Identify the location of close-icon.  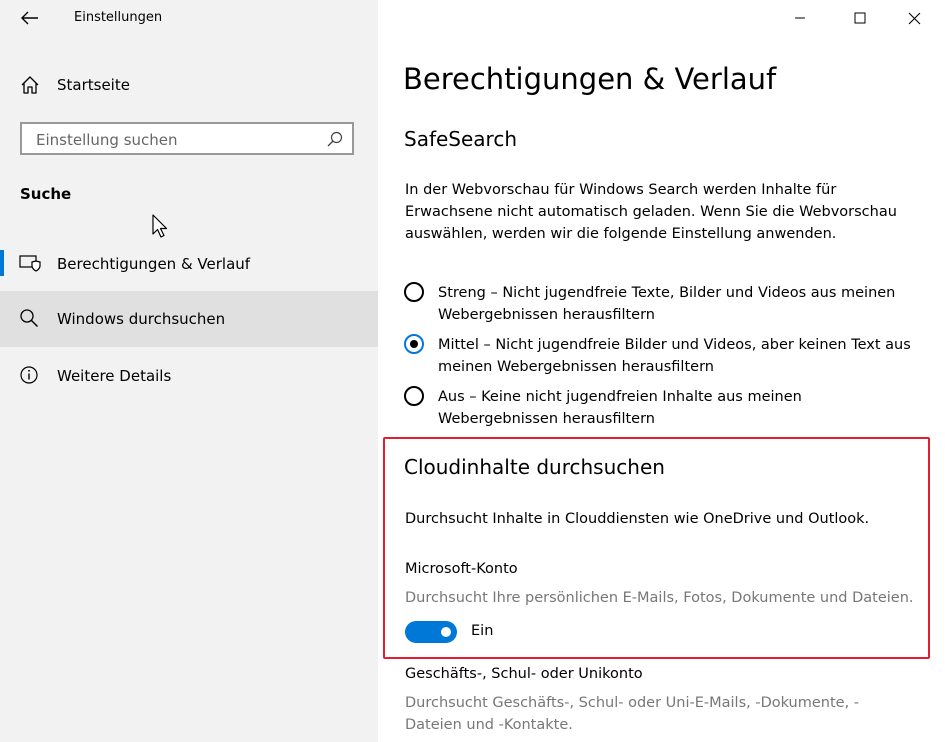
(914, 18).